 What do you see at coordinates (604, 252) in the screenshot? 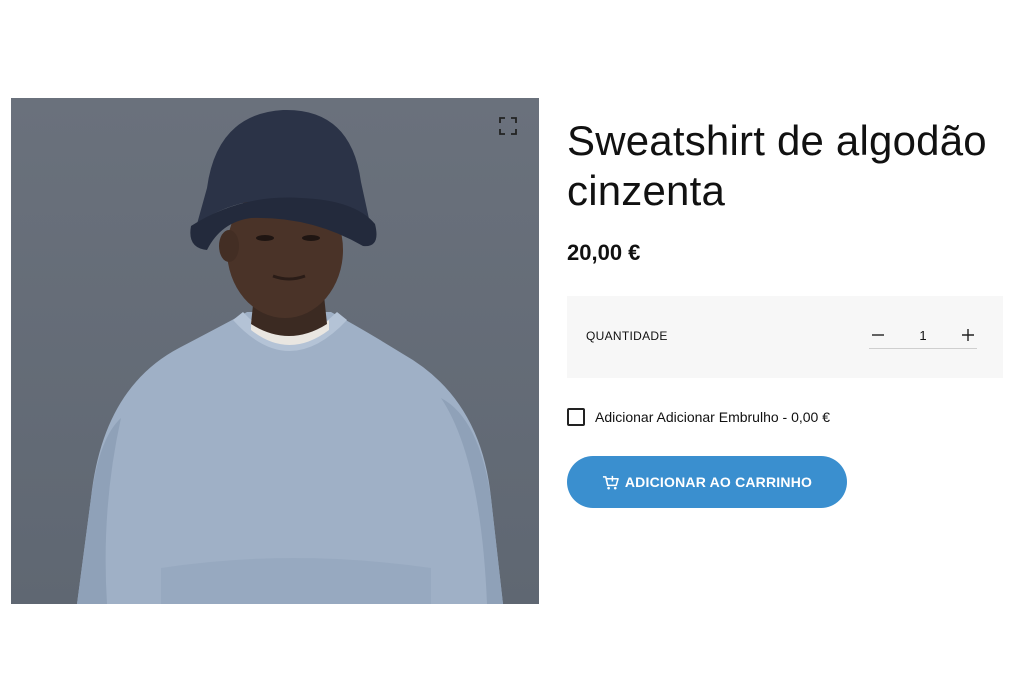
I see `product-price: 20,00 €` at bounding box center [604, 252].